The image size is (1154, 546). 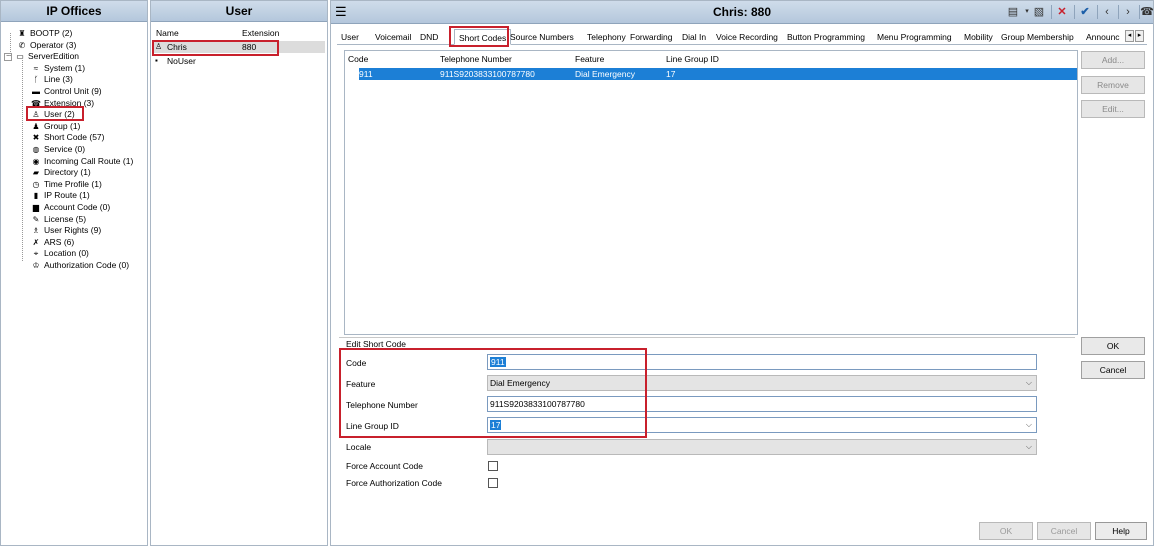 What do you see at coordinates (67, 172) in the screenshot?
I see `tree-item-label: Directory (1)` at bounding box center [67, 172].